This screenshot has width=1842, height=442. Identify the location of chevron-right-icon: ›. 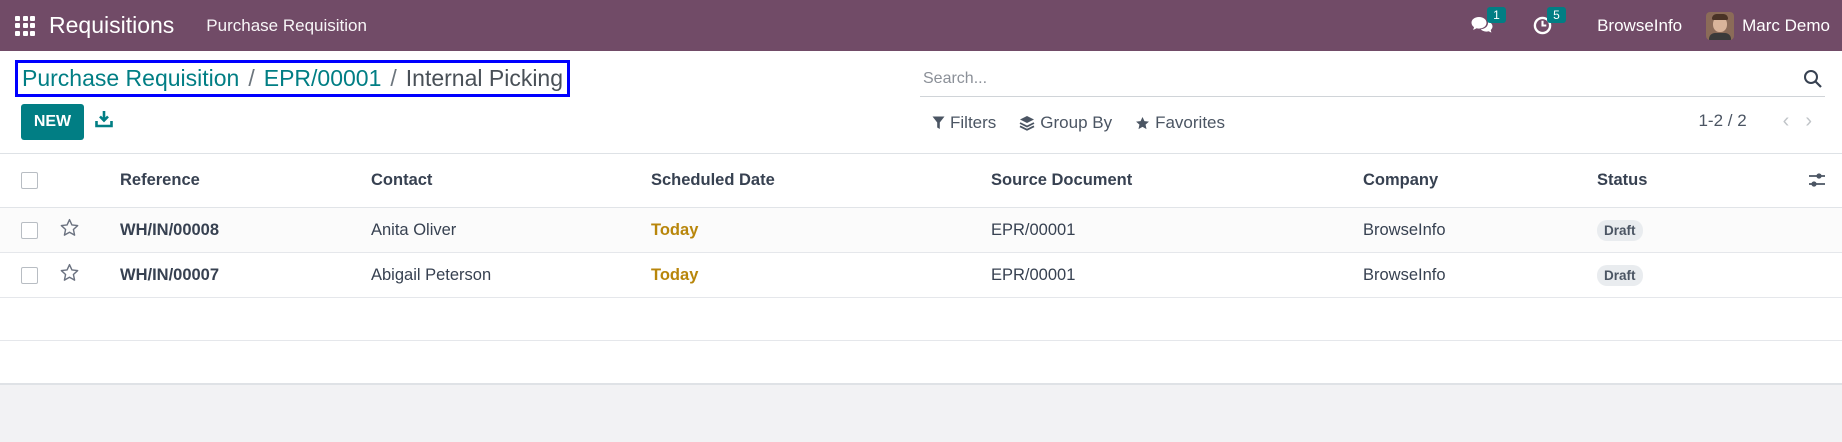
(1808, 121).